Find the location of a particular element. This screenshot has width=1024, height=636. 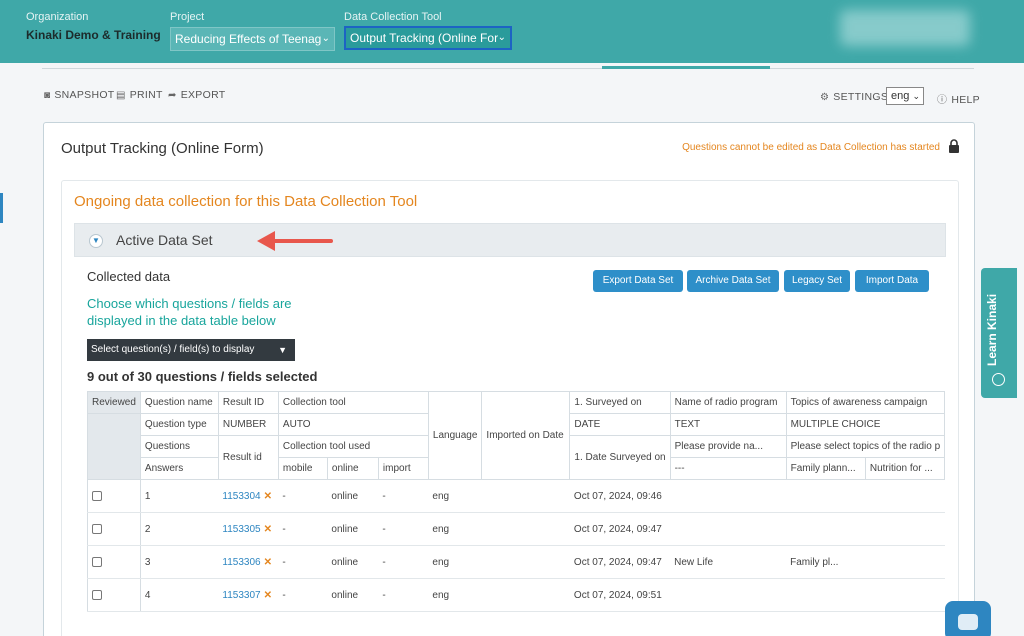

result-id-link: 1153305 is located at coordinates (241, 529).